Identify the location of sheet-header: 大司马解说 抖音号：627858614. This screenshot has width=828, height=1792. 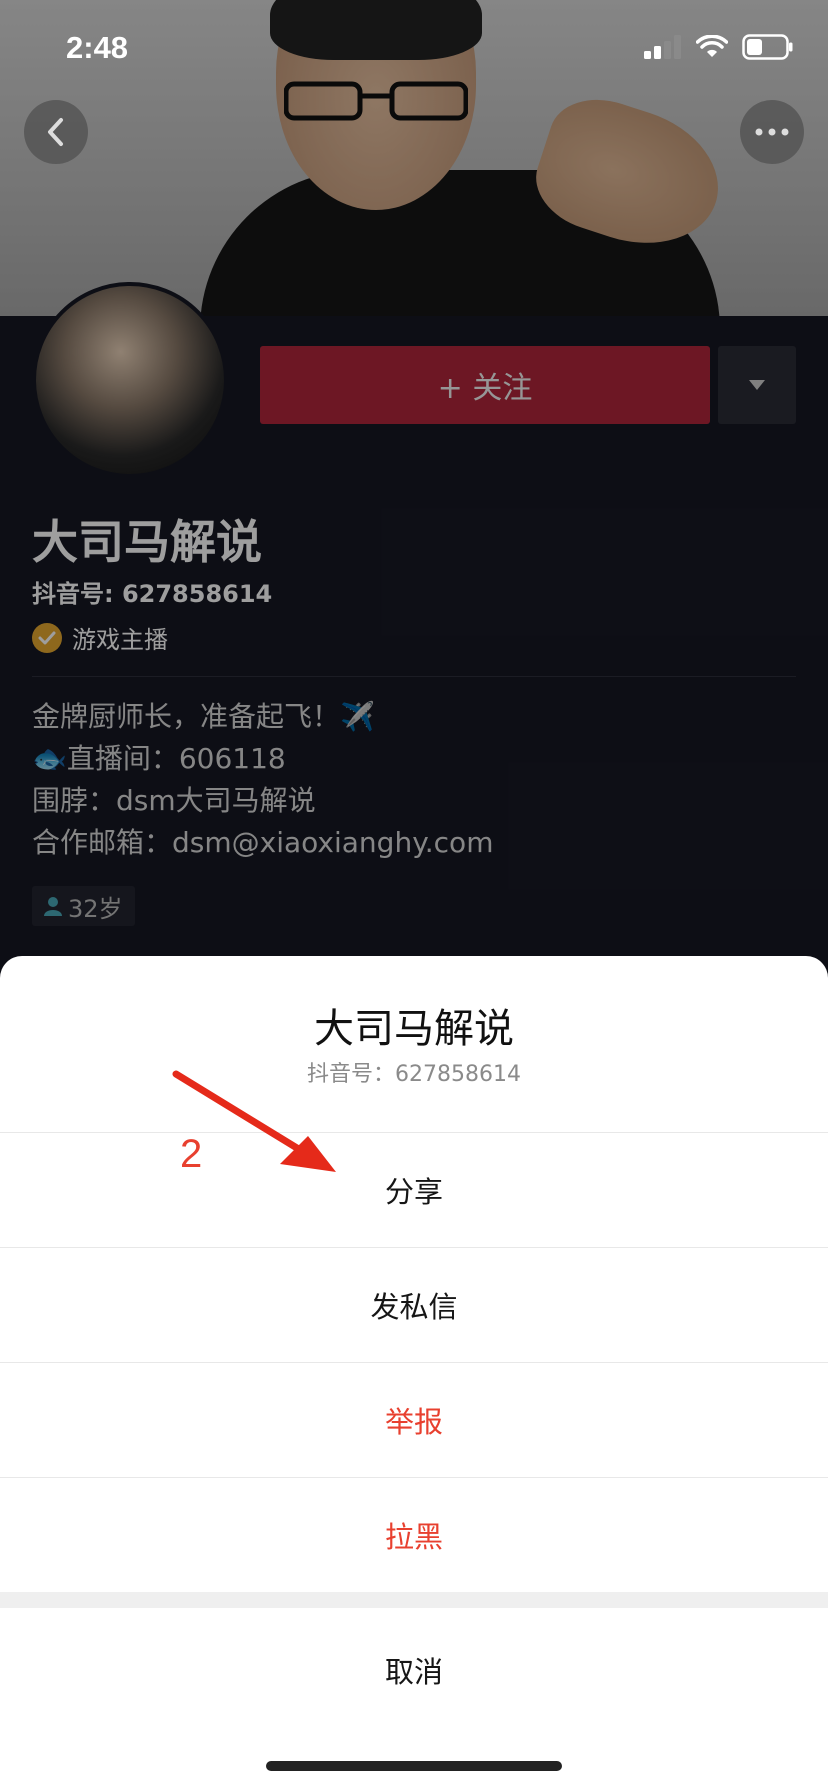
(414, 1044).